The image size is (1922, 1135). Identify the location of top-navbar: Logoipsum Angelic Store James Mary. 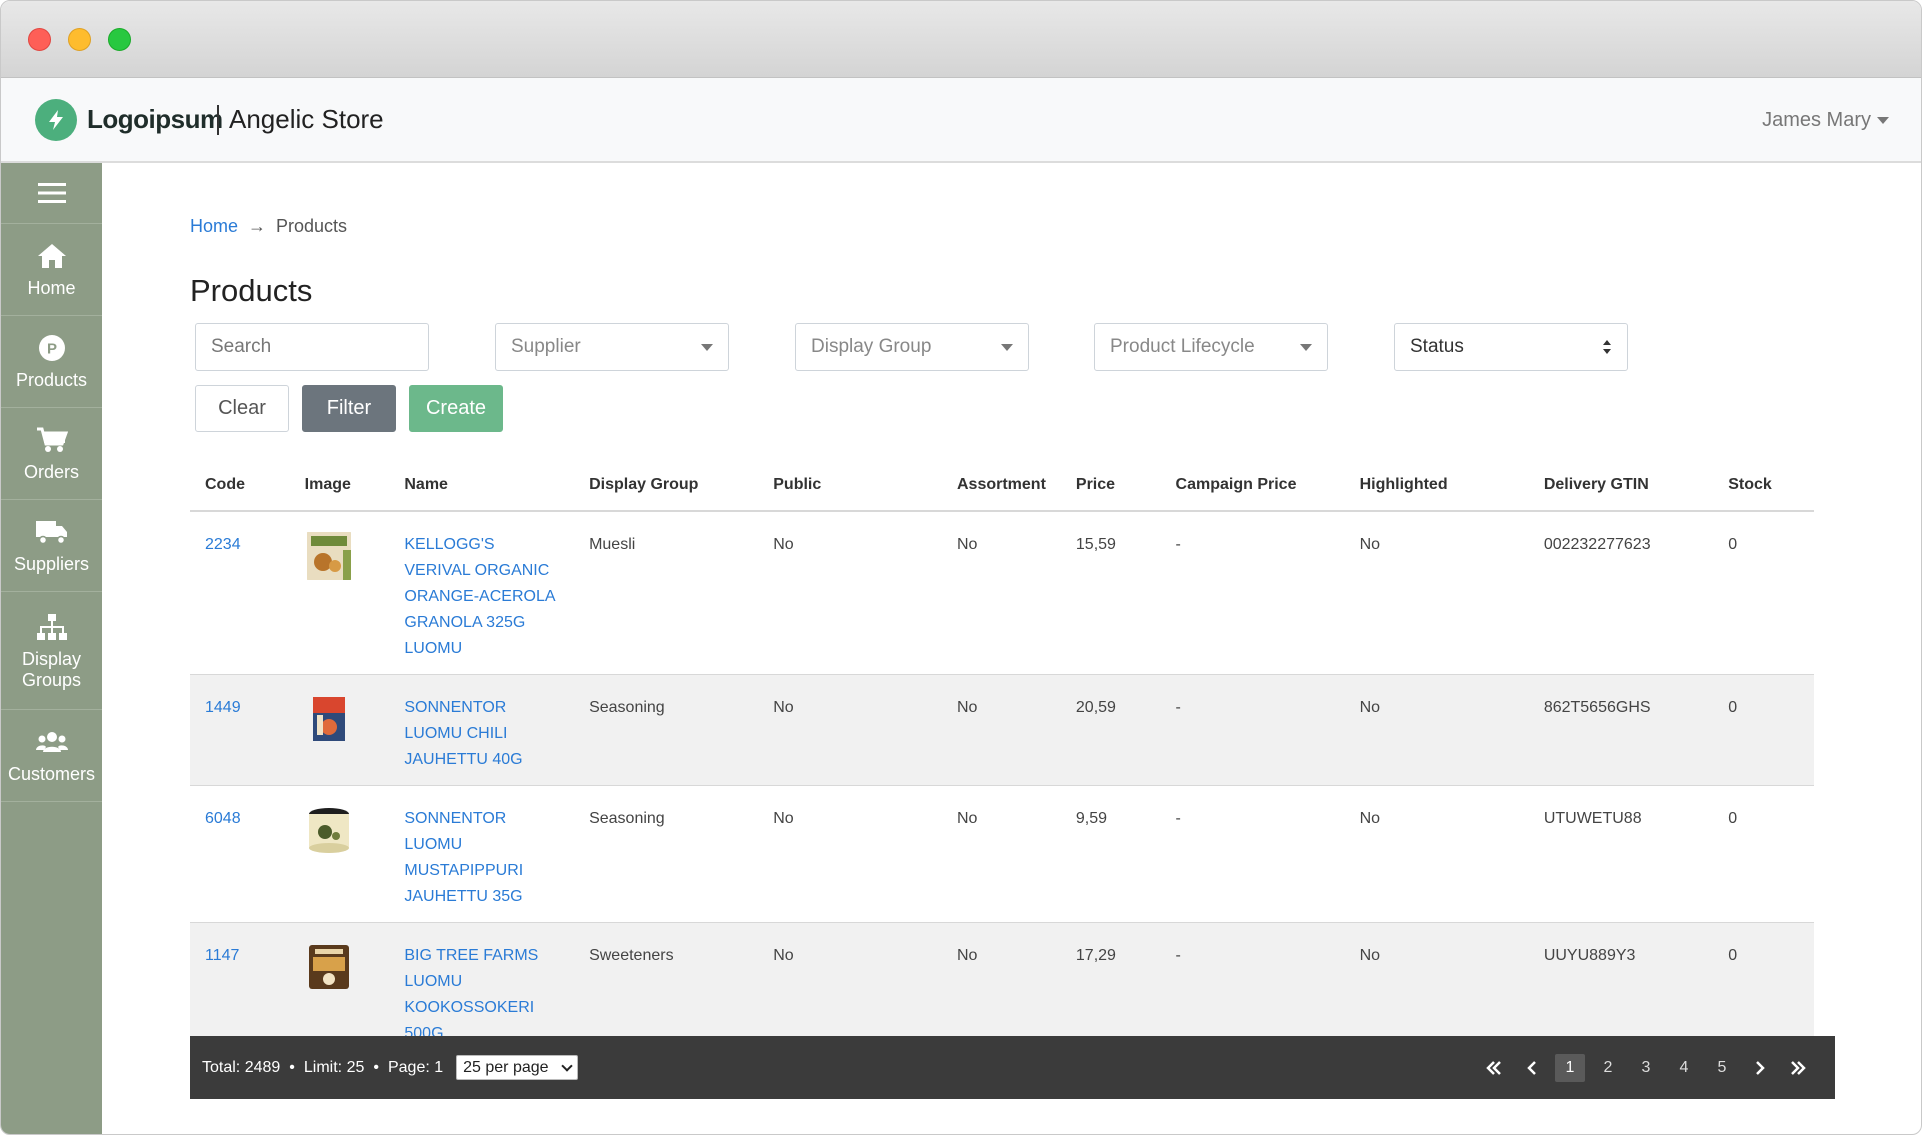
(961, 120).